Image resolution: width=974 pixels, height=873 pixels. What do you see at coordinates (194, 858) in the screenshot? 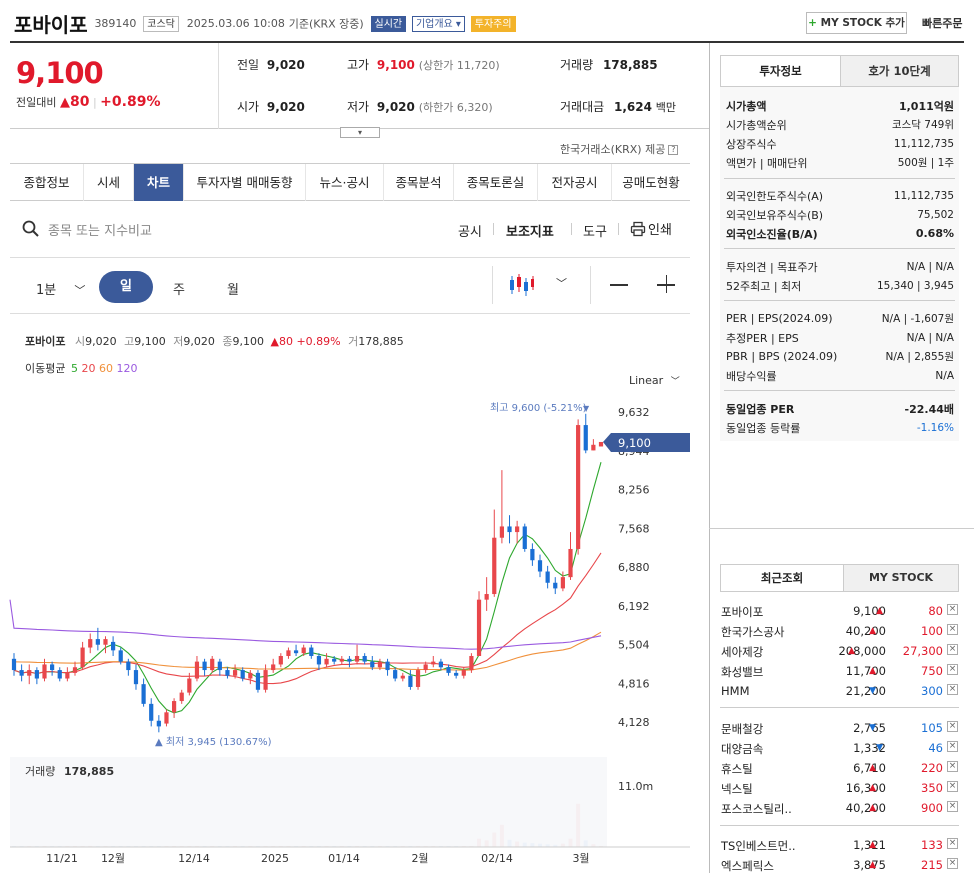
I see `x-tick-label: 12/14` at bounding box center [194, 858].